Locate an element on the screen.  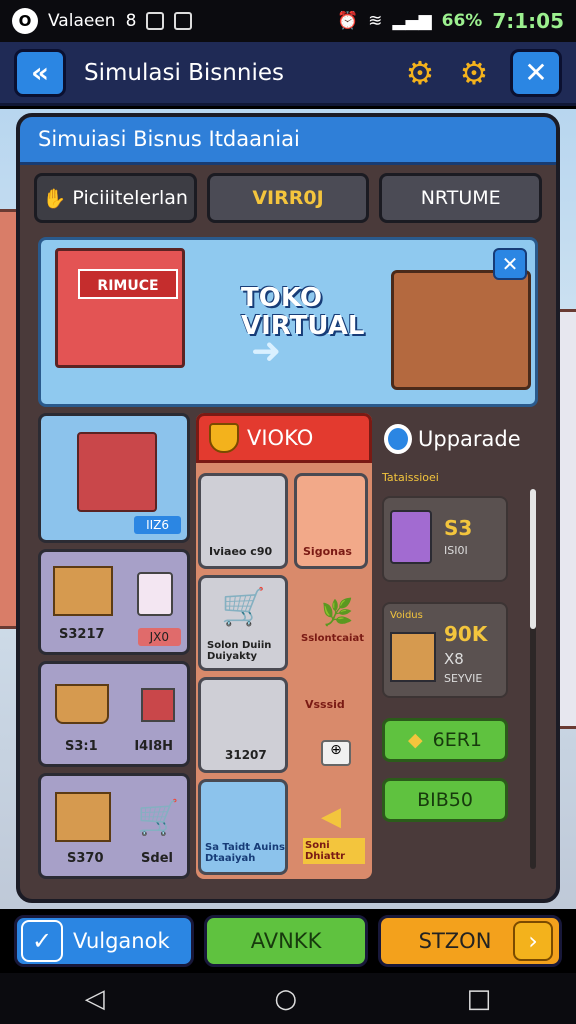
arrow-right-icon: ➜ is located at coordinates (266, 351).